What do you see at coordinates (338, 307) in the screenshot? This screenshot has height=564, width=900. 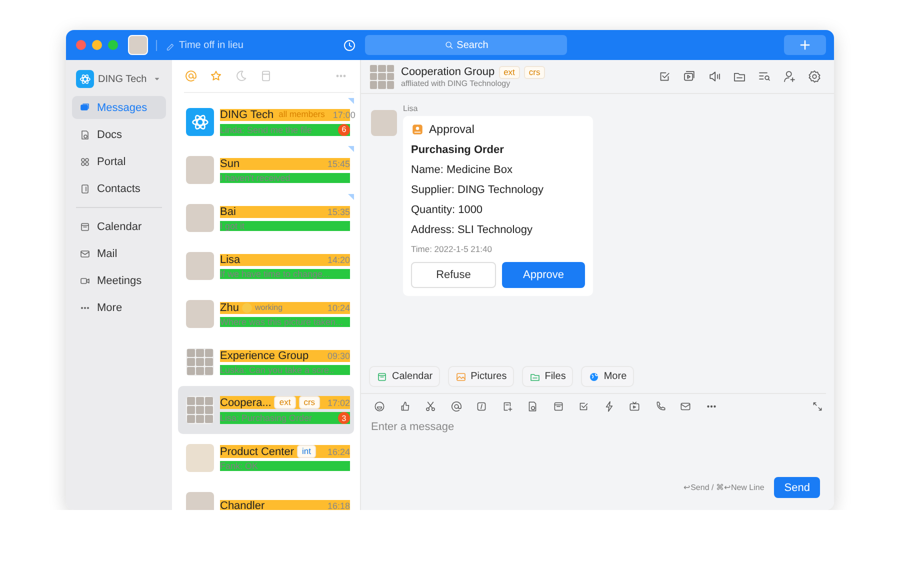 I see `message-time: 10:24` at bounding box center [338, 307].